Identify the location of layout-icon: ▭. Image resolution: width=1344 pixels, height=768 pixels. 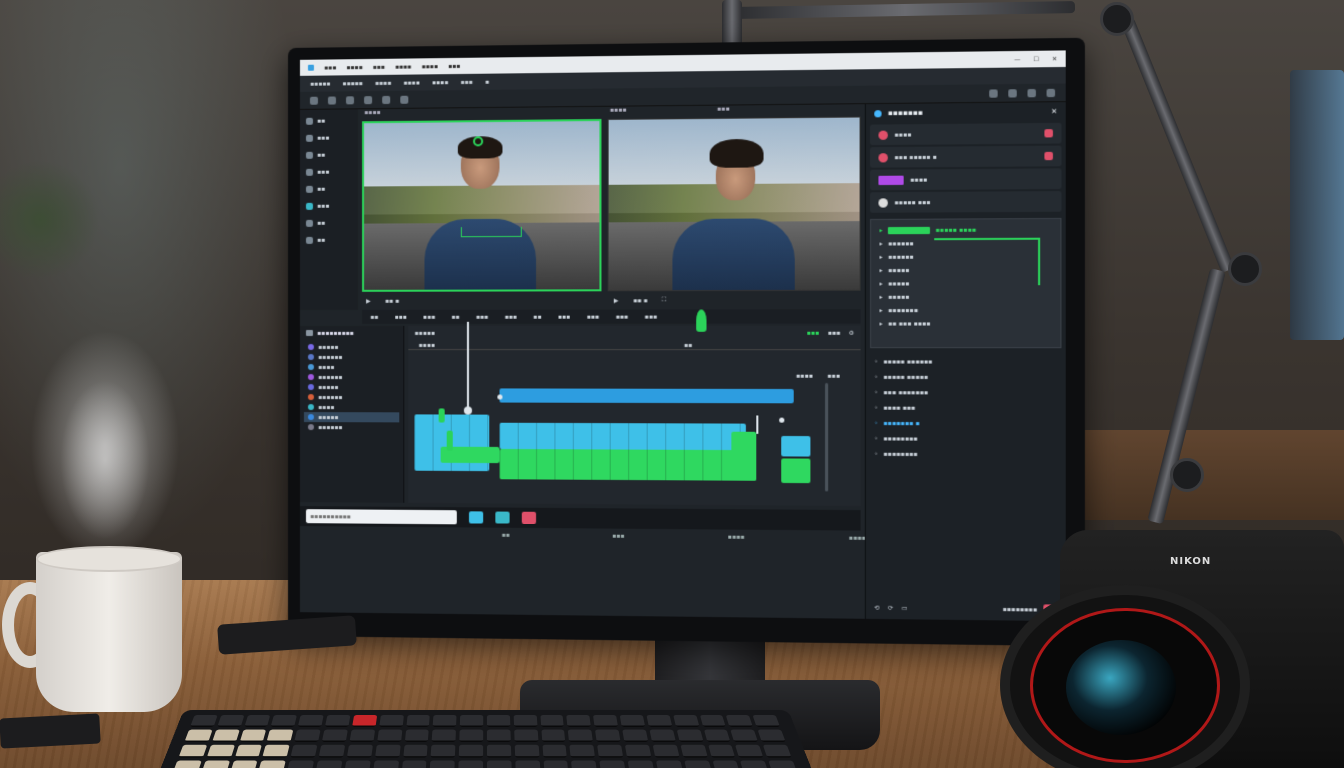
(905, 607).